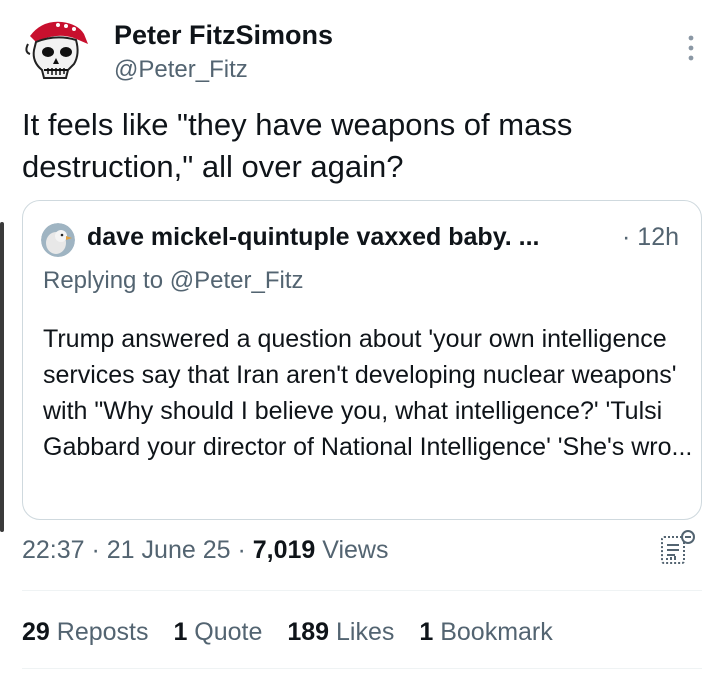  I want to click on tweet-time: 22:37, so click(53, 550).